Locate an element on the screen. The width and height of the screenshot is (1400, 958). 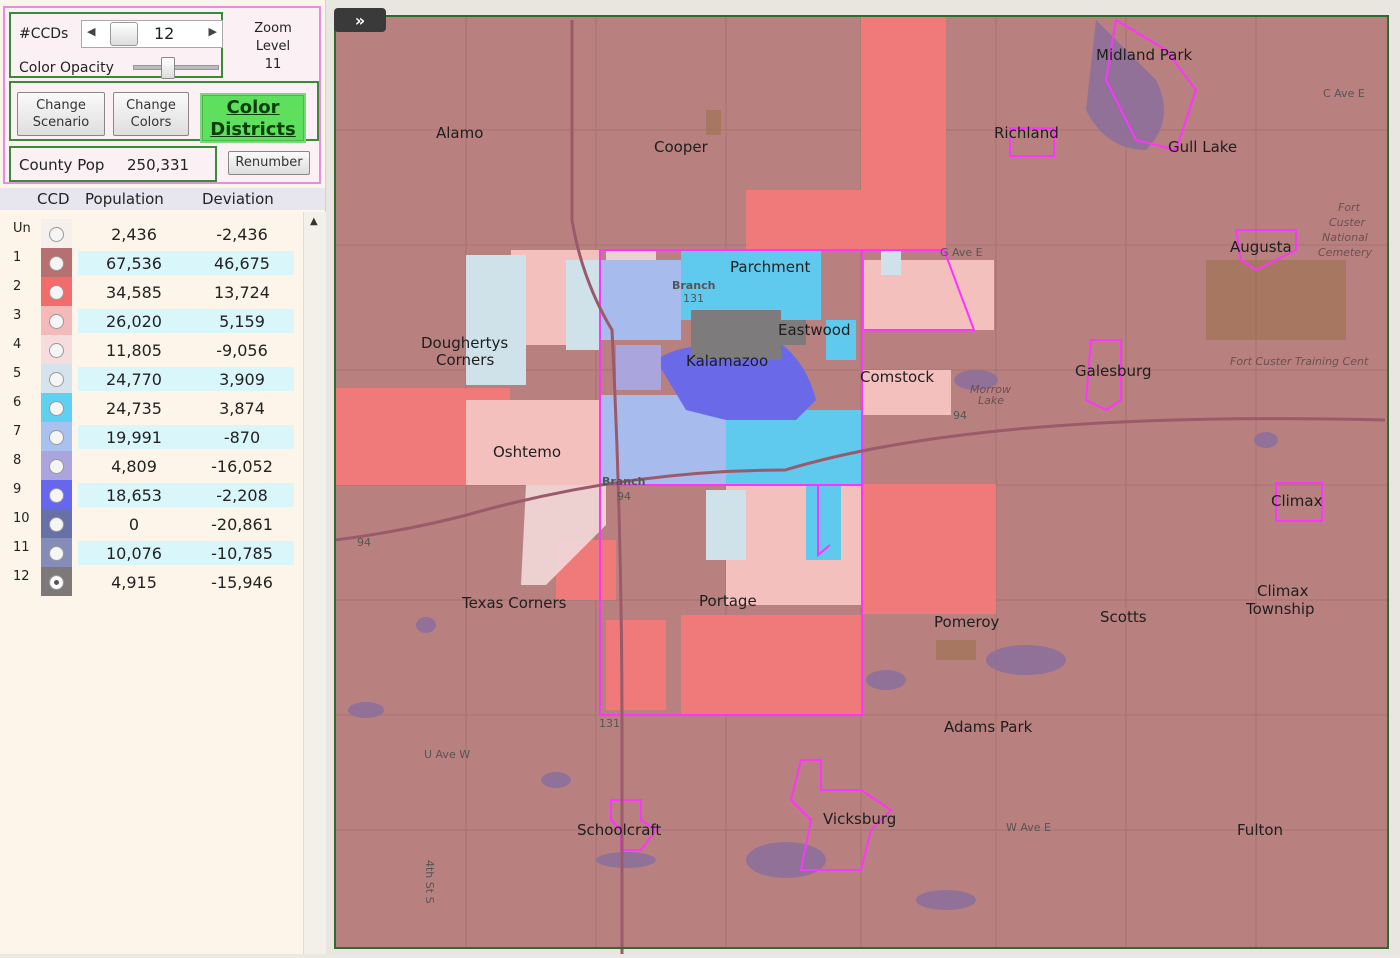
ccd-number: Un is located at coordinates (22, 228).